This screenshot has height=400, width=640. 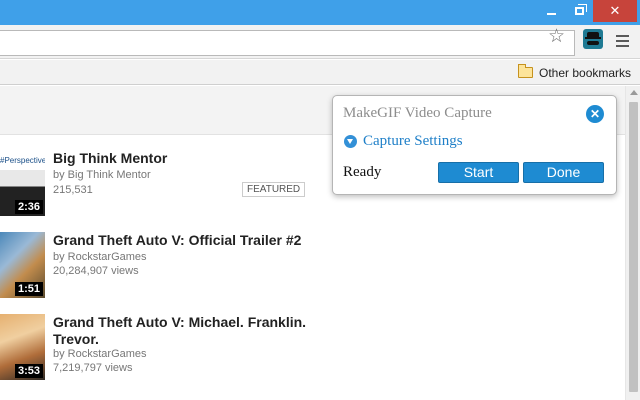 I want to click on window-titlebar: ✕, so click(x=320, y=12).